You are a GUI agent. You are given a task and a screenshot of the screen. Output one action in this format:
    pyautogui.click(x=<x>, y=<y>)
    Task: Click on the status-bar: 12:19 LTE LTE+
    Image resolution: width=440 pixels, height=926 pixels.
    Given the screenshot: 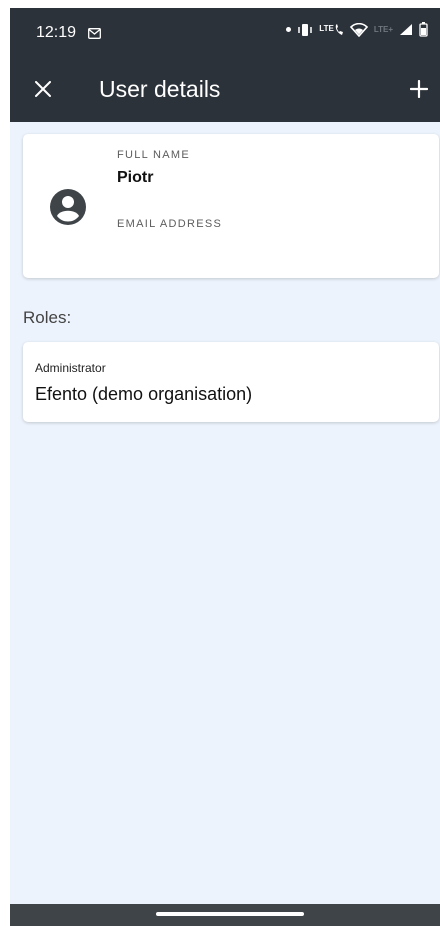 What is the action you would take?
    pyautogui.click(x=225, y=32)
    